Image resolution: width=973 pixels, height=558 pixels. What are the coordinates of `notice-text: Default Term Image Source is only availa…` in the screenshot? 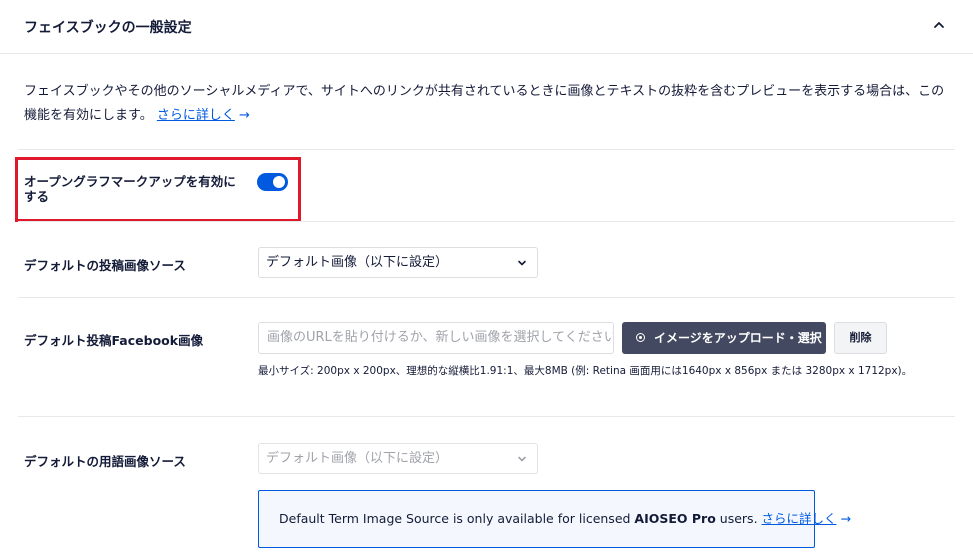 It's located at (457, 518).